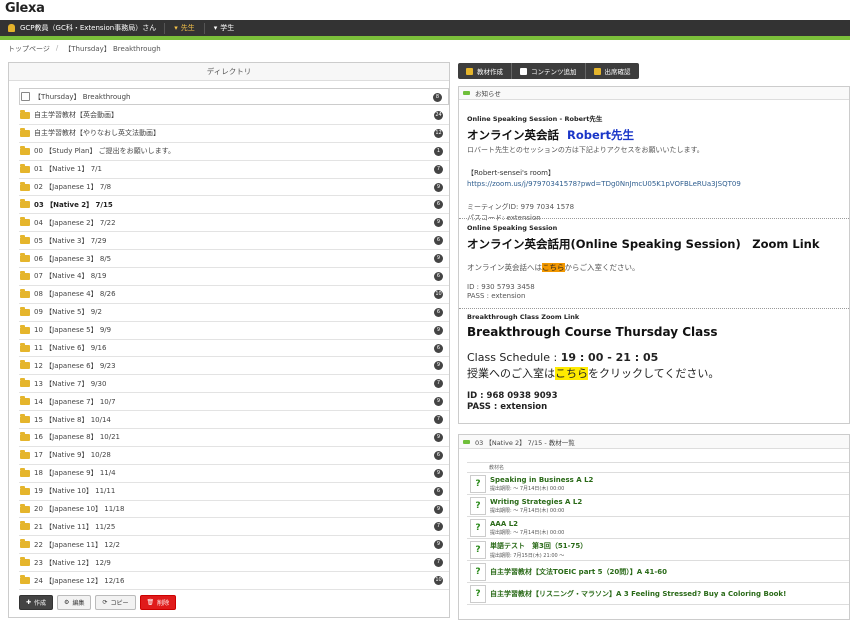 The image size is (850, 620). What do you see at coordinates (234, 527) in the screenshot?
I see `directory-item: 21 【Native 11】 11/25 7` at bounding box center [234, 527].